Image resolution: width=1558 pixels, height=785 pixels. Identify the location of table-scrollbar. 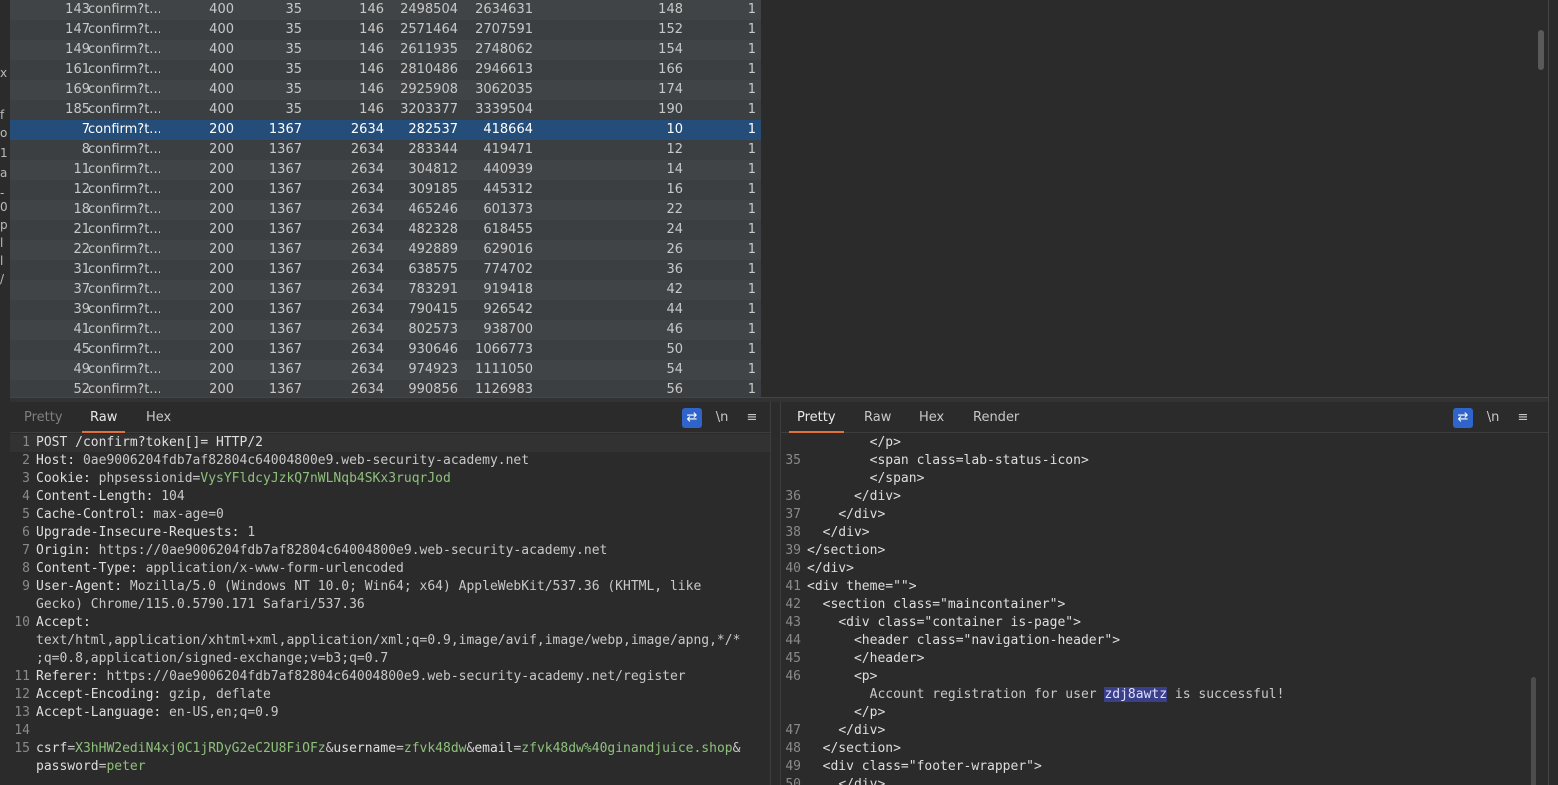
(1542, 198).